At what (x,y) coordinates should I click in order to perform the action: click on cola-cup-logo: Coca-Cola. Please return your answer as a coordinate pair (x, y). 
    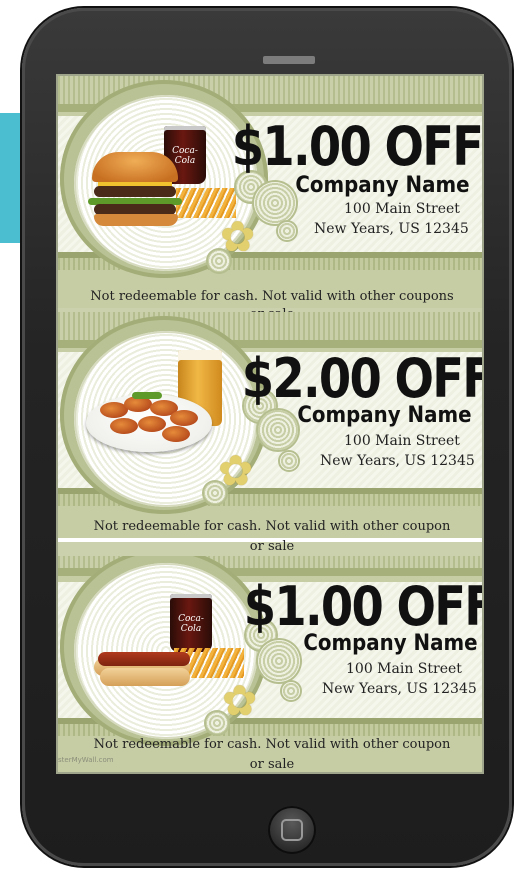
    Looking at the image, I should click on (191, 624).